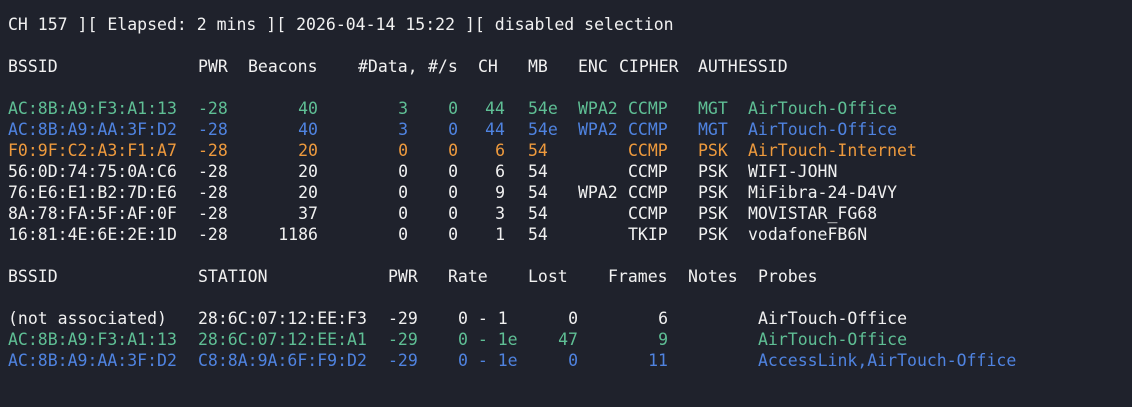 The width and height of the screenshot is (1132, 407). Describe the element at coordinates (663, 318) in the screenshot. I see `cell-frames: 6` at that location.